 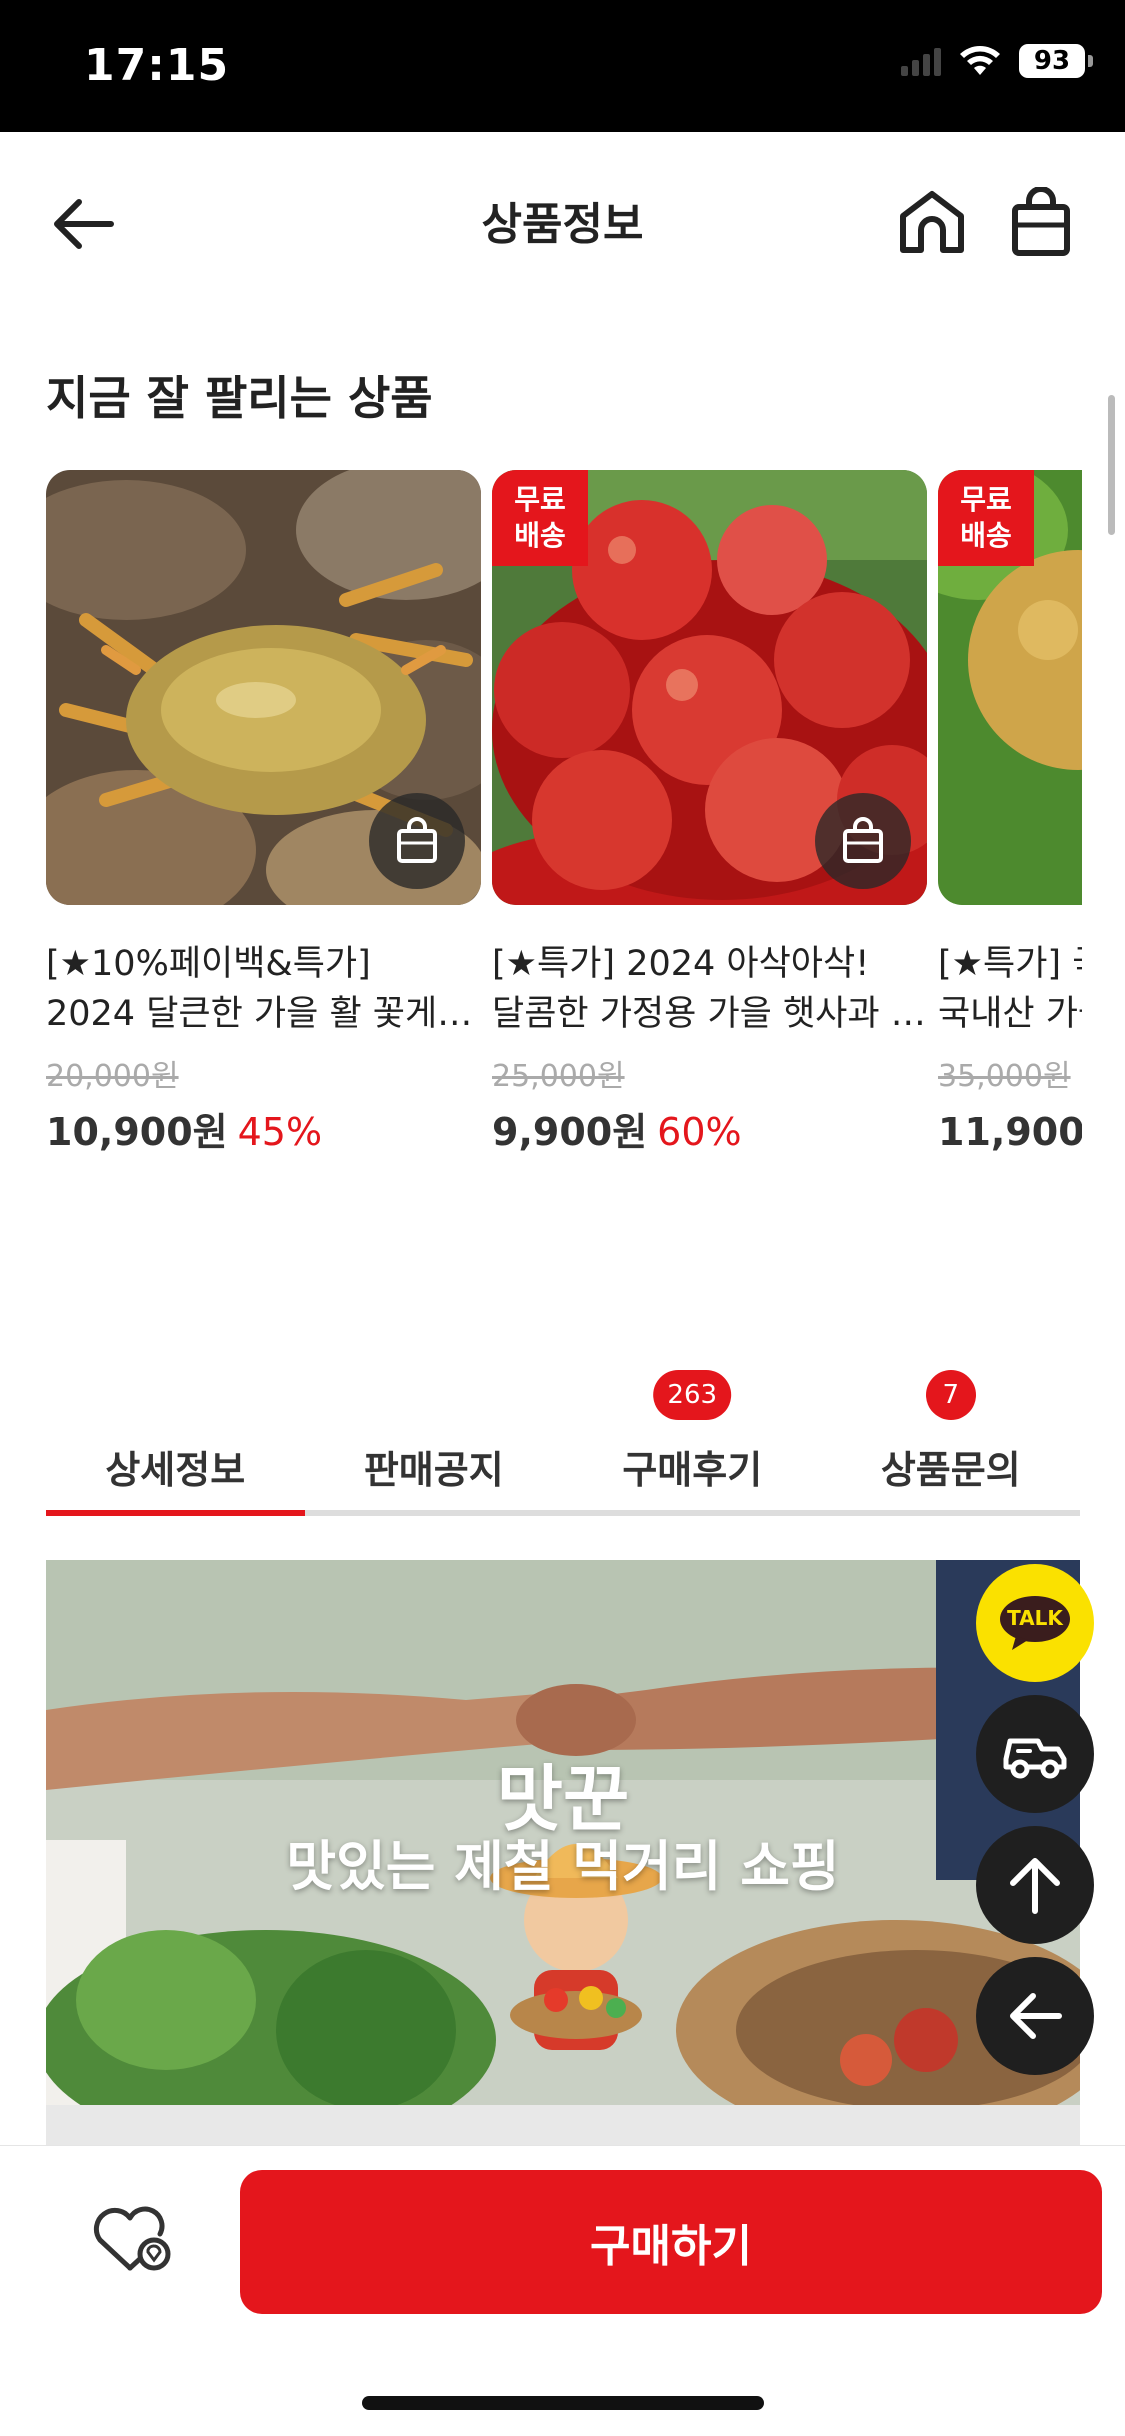 I want to click on battery-level: 93, so click(x=1052, y=61).